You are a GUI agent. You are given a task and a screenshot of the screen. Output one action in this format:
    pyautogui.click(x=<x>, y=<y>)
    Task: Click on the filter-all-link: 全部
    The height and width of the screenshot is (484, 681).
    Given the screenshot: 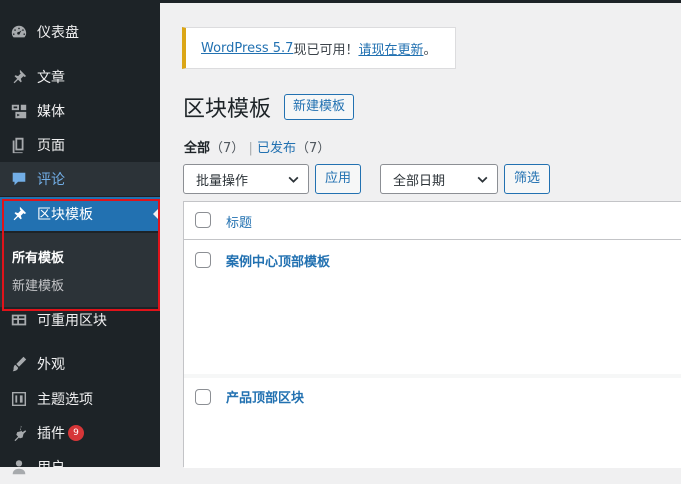 What is the action you would take?
    pyautogui.click(x=197, y=148)
    